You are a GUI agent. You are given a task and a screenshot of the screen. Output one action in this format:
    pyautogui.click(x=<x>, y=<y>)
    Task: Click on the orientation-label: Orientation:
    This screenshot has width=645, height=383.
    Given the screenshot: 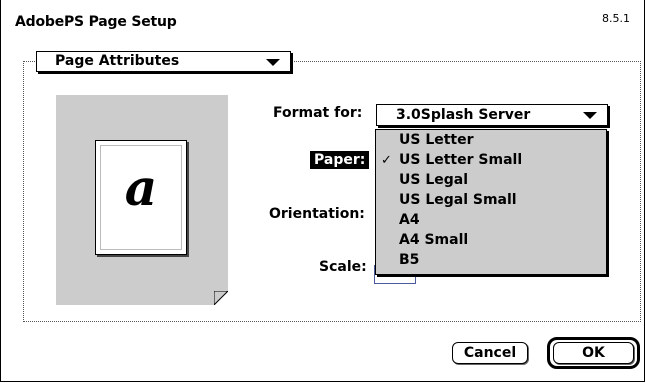 What is the action you would take?
    pyautogui.click(x=317, y=214)
    